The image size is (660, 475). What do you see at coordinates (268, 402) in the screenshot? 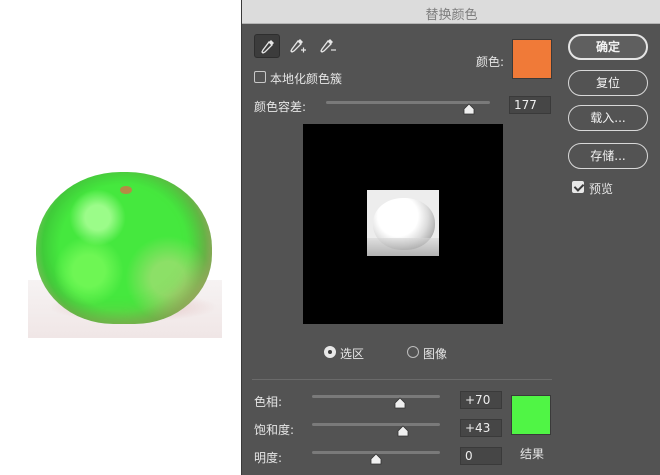
I see `hue-label: 色相:` at bounding box center [268, 402].